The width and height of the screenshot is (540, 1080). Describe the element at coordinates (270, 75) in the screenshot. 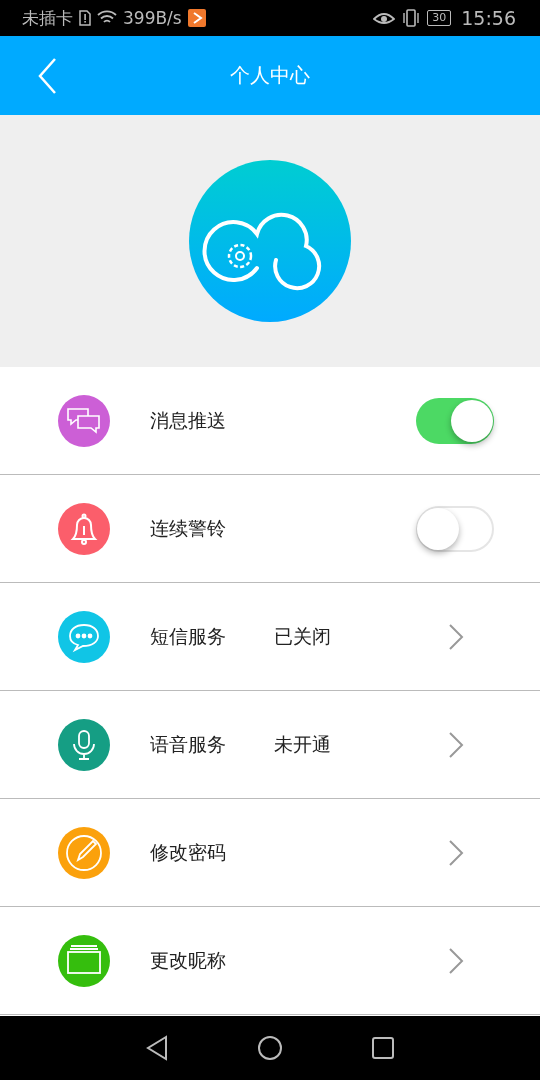

I see `page-title: 个人中心` at that location.